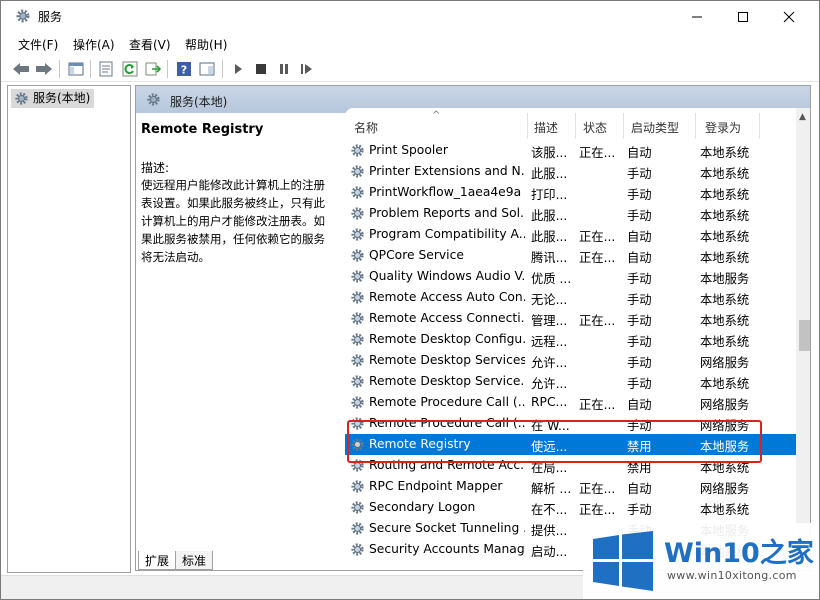 This screenshot has width=820, height=600. What do you see at coordinates (153, 99) in the screenshot?
I see `services-gear-icon` at bounding box center [153, 99].